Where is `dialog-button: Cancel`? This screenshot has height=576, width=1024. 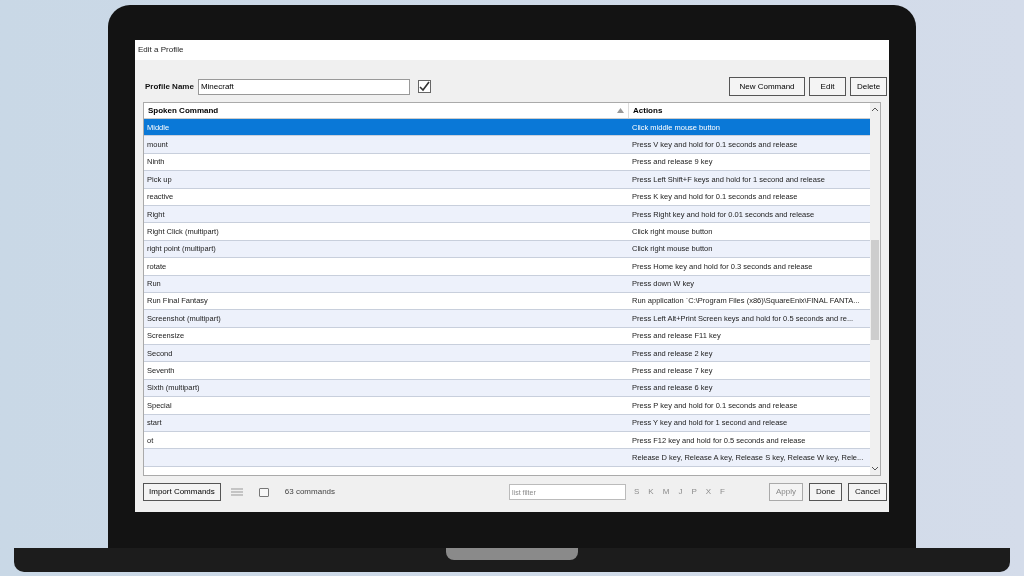
dialog-button: Cancel is located at coordinates (867, 492).